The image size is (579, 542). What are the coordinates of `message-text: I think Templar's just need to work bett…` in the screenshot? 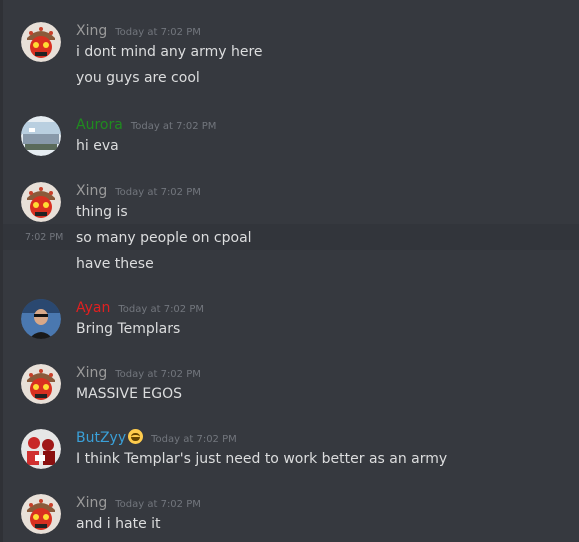 It's located at (262, 459).